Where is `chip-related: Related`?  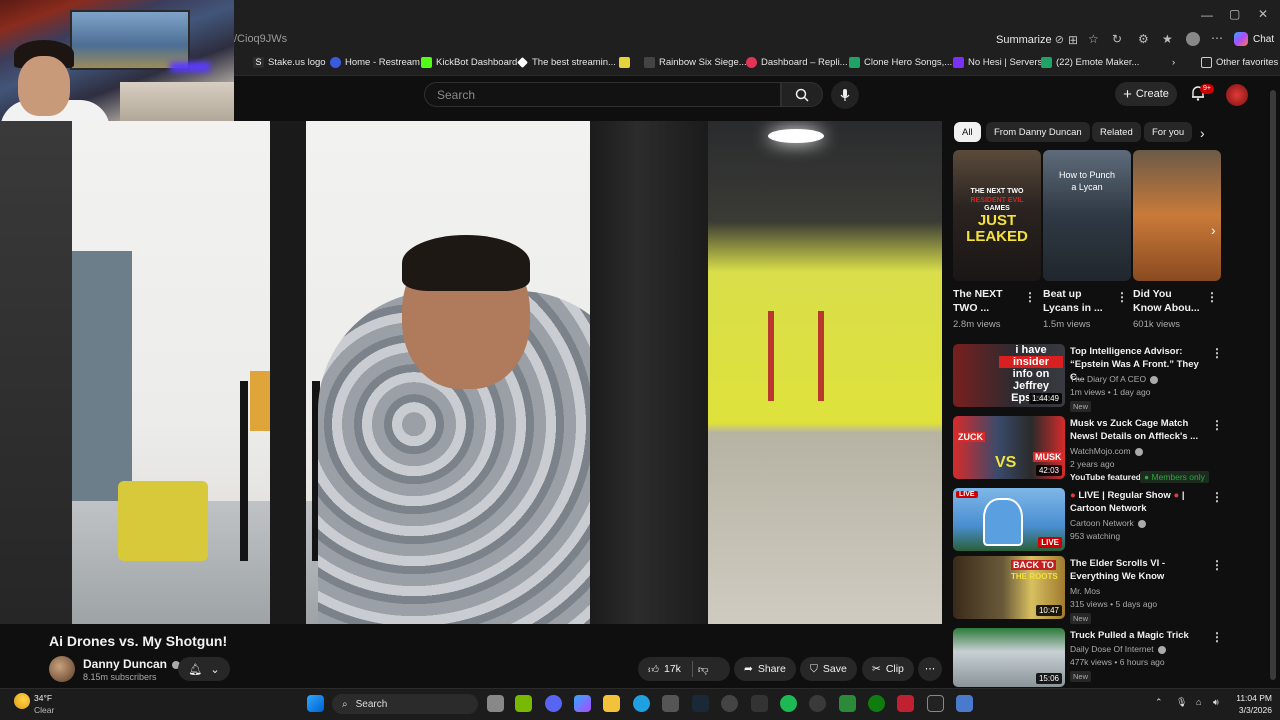 chip-related: Related is located at coordinates (1116, 132).